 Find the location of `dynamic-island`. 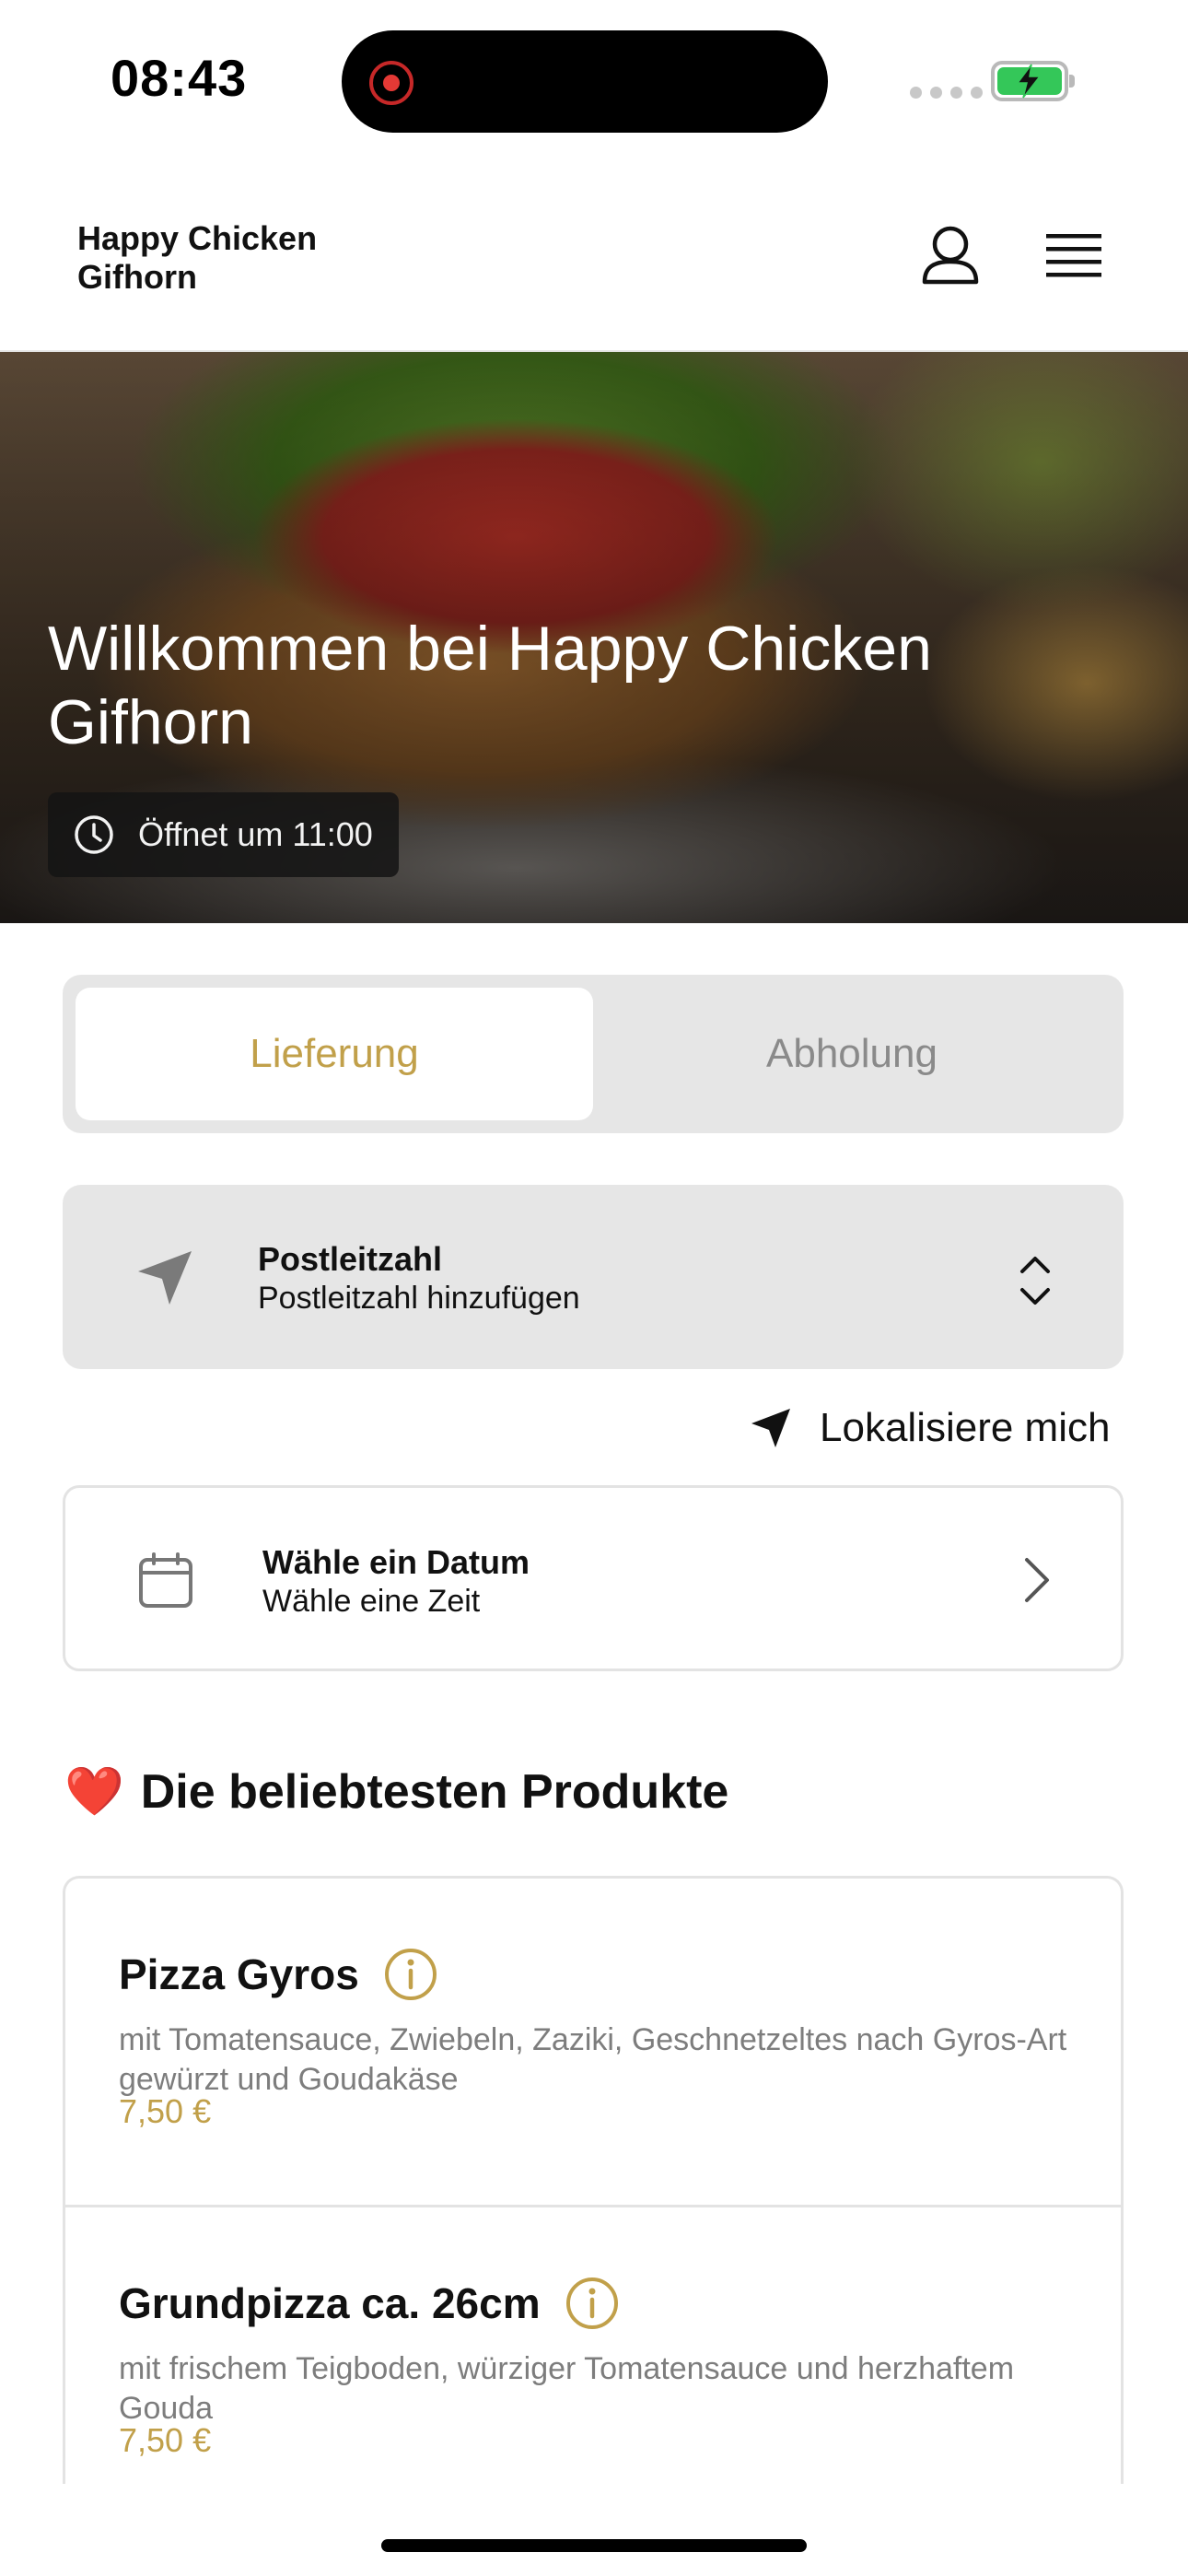

dynamic-island is located at coordinates (585, 81).